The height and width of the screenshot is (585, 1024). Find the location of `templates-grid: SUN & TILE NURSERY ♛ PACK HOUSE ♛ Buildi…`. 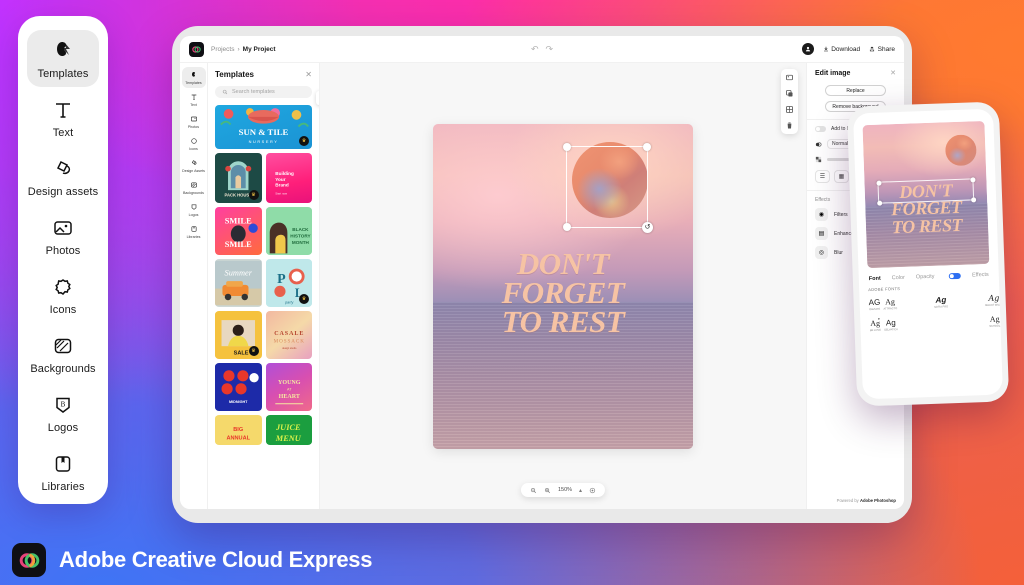

templates-grid: SUN & TILE NURSERY ♛ PACK HOUSE ♛ Buildi… is located at coordinates (263, 275).